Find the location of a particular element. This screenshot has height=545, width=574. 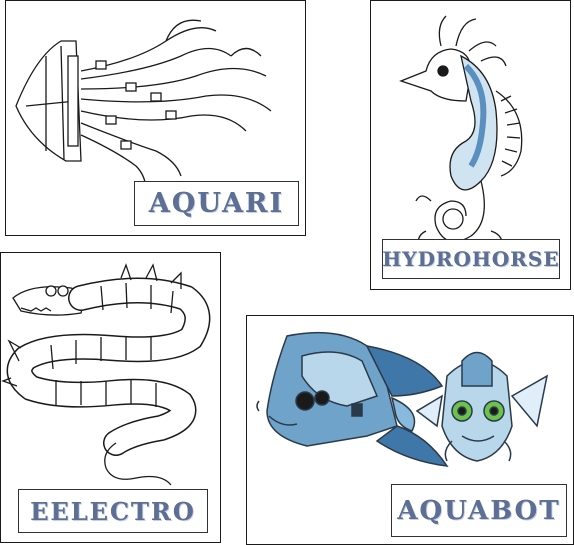

hydrohorse-label: HYDROHORSE is located at coordinates (471, 259).